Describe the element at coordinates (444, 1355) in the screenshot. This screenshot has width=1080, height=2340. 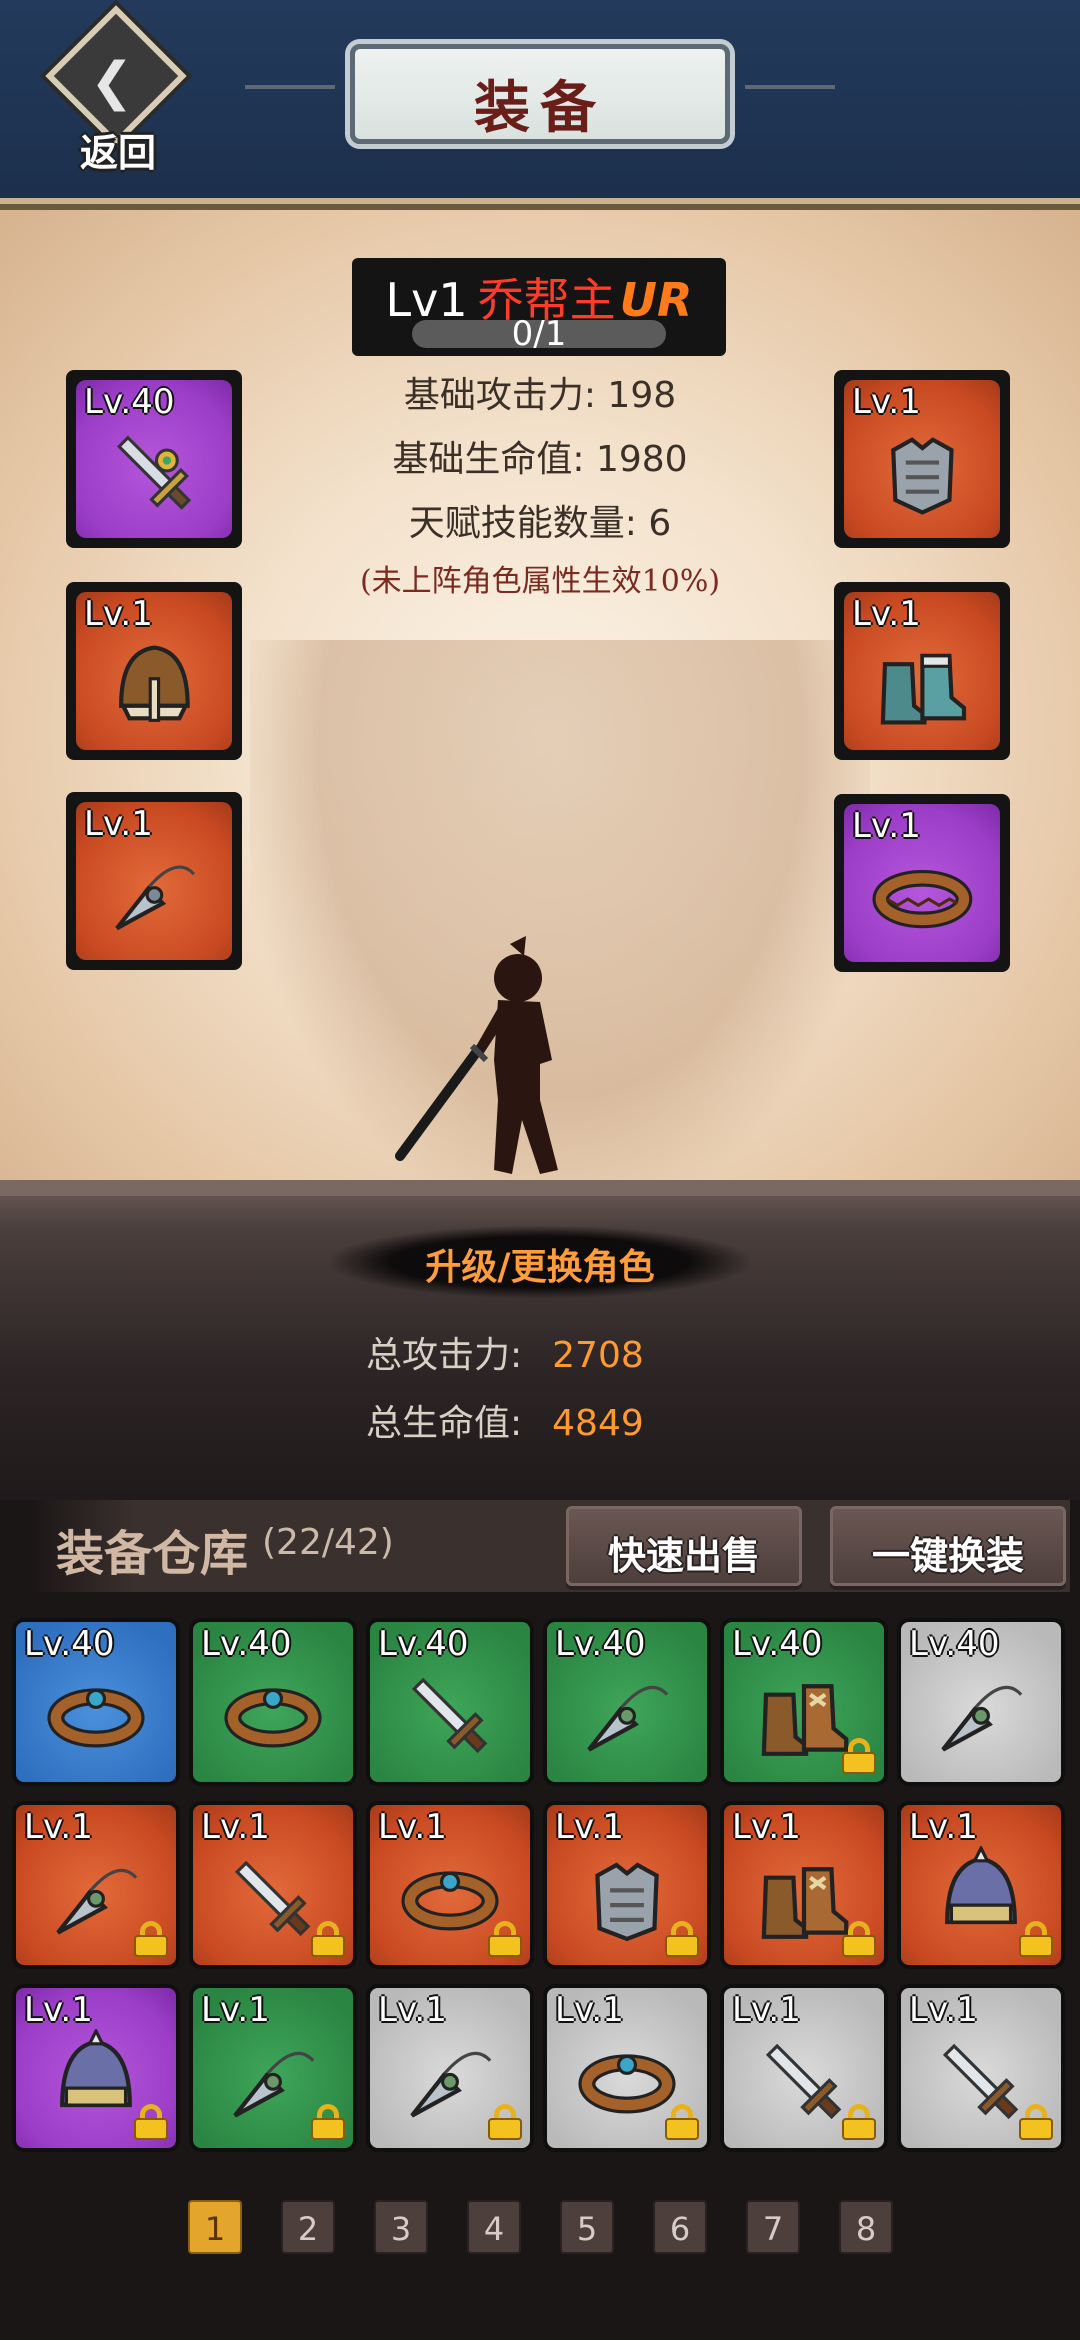
I see `total-attack-label: 总攻击力:` at that location.